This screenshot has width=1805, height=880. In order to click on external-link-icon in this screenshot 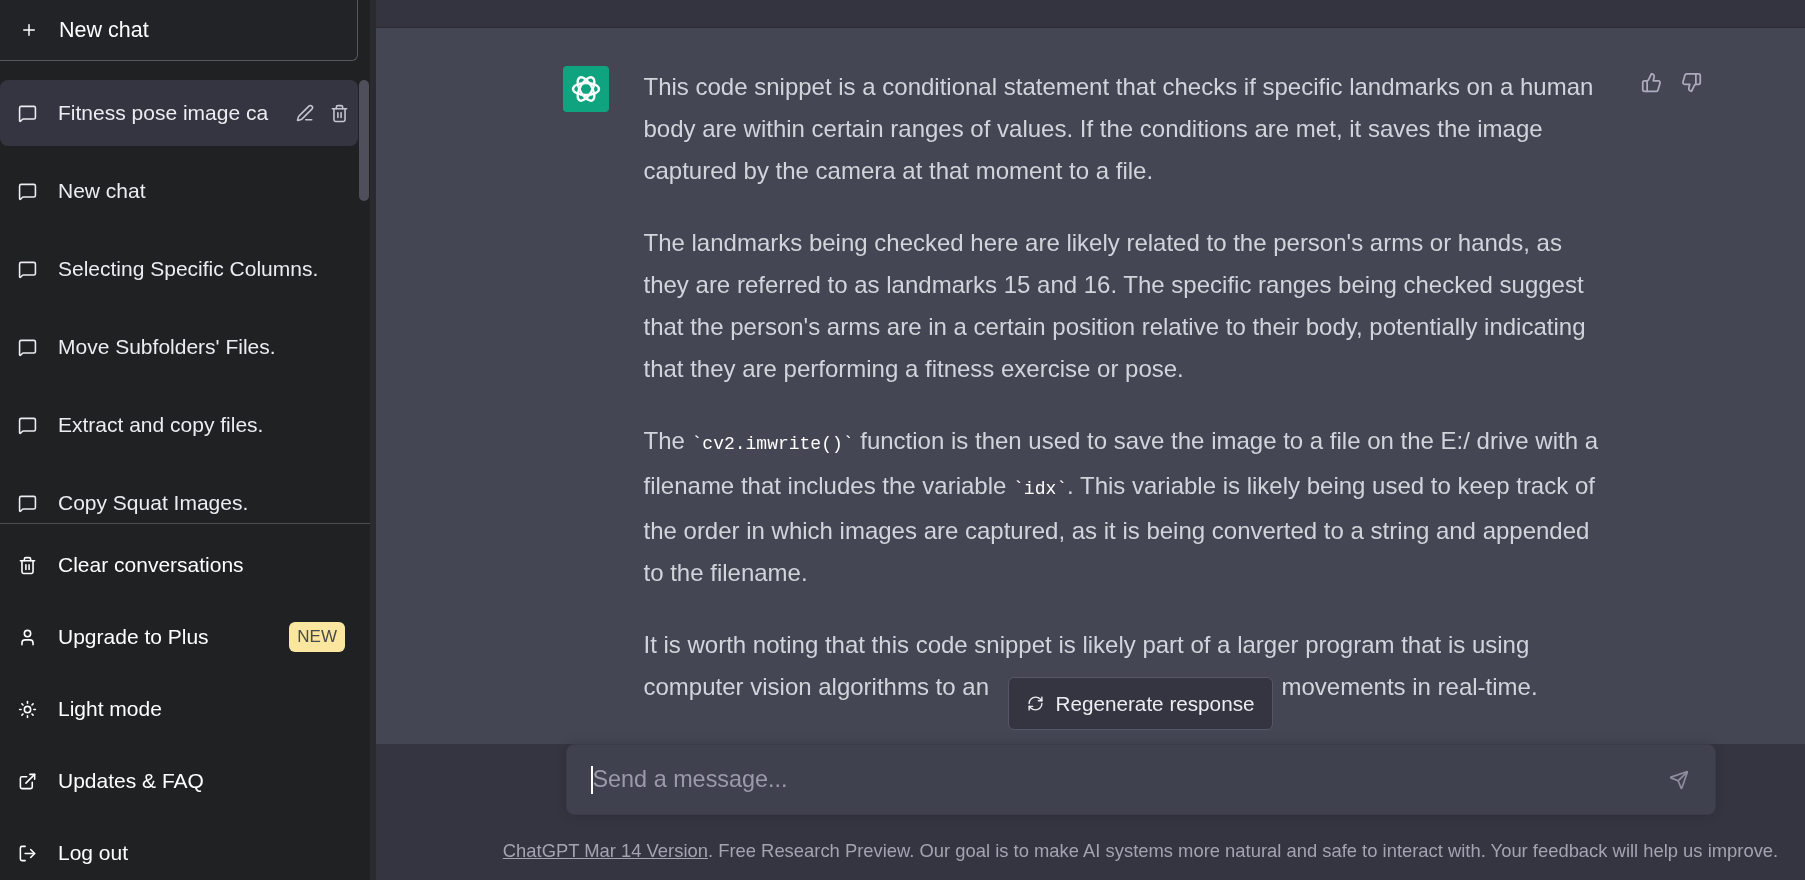, I will do `click(27, 781)`.